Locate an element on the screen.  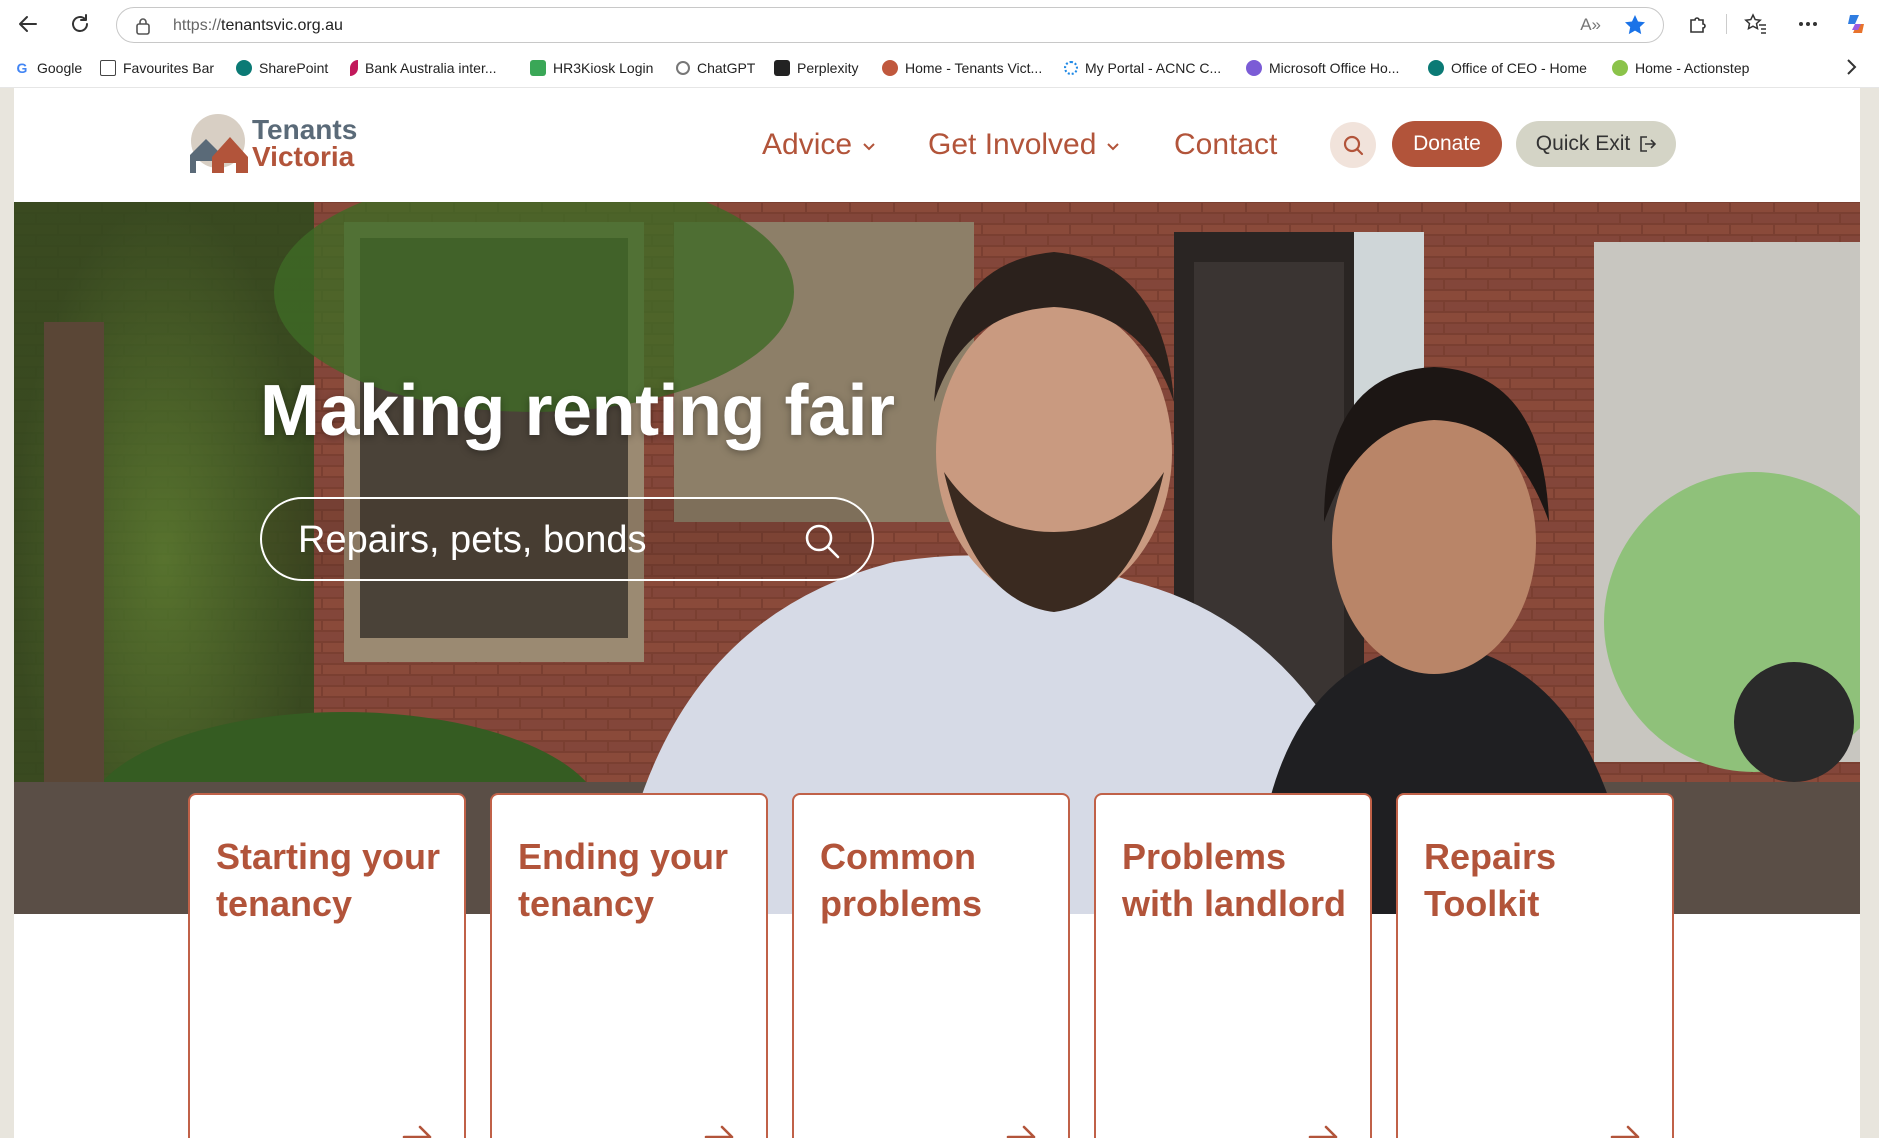
favorite-star-icon is located at coordinates (1635, 27).